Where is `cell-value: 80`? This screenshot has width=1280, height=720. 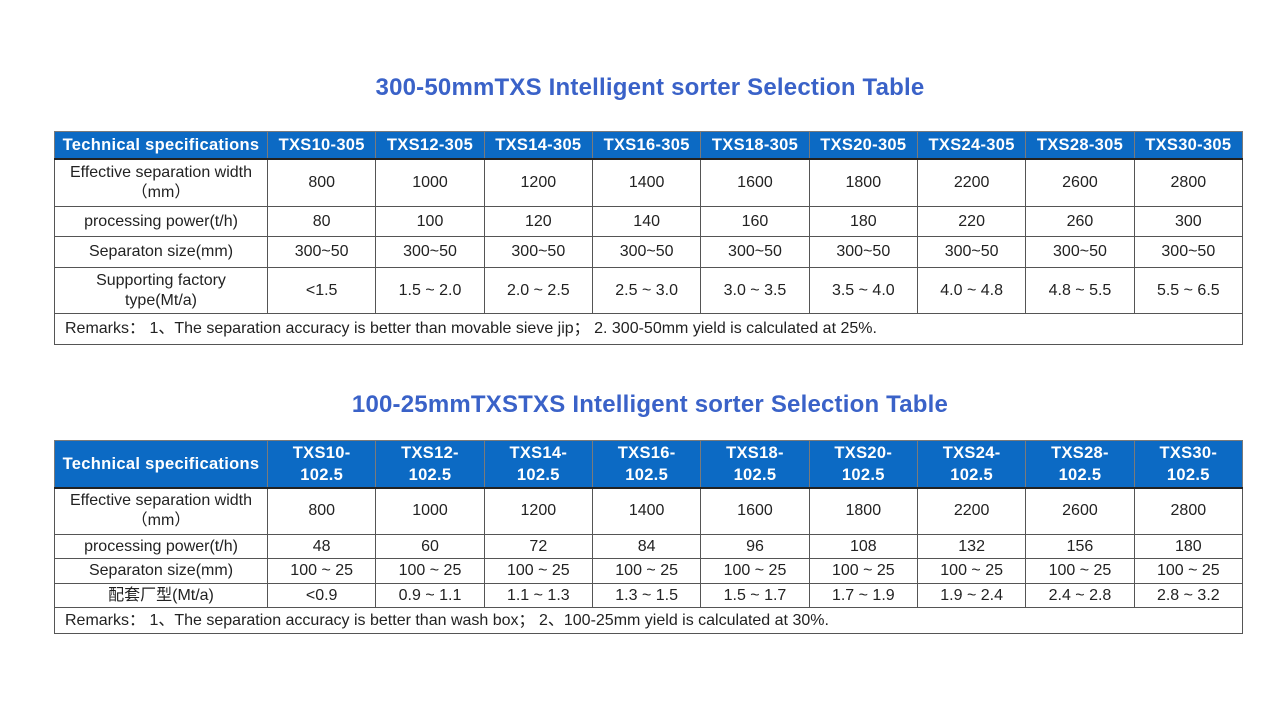 cell-value: 80 is located at coordinates (321, 221).